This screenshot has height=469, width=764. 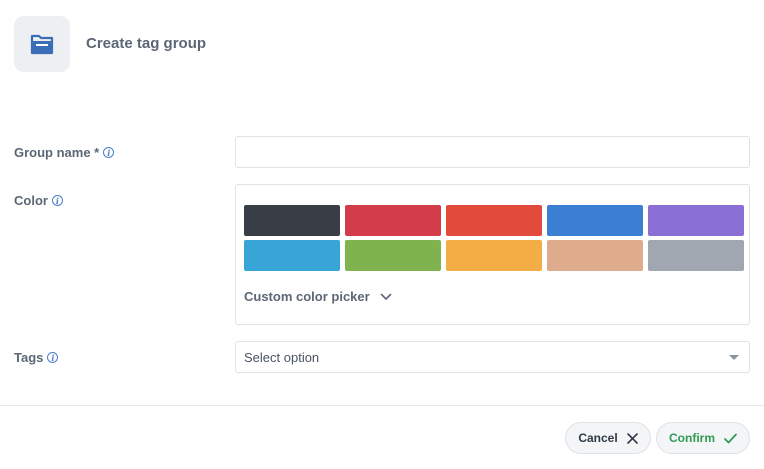 I want to click on caret-down-icon, so click(x=734, y=357).